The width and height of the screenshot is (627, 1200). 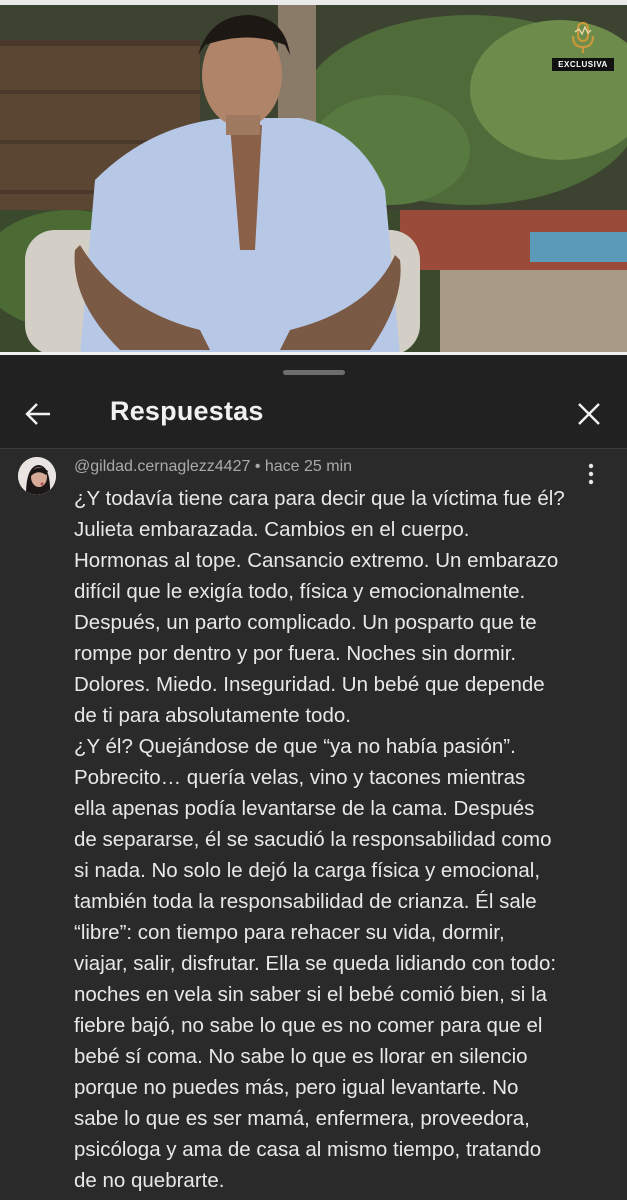 I want to click on microphone-icon, so click(x=583, y=37).